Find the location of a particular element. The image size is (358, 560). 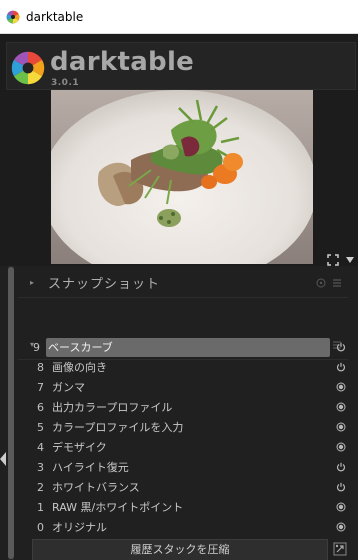

module-label-snapshots: スナップショット is located at coordinates (104, 284).